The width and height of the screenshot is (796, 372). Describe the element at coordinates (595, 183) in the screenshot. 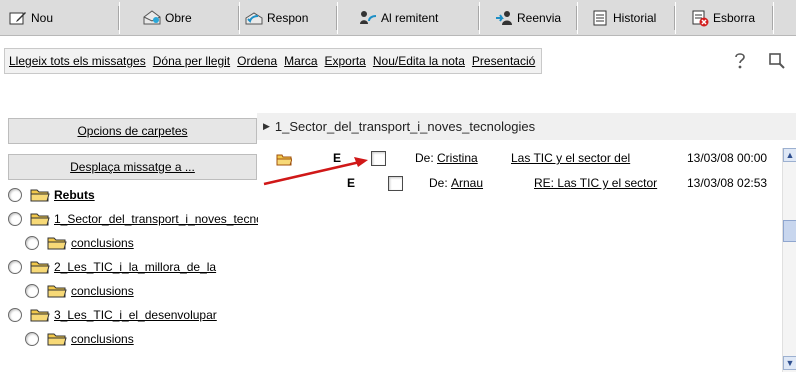

I see `subject-link: RE: Las TIC y el sector` at that location.